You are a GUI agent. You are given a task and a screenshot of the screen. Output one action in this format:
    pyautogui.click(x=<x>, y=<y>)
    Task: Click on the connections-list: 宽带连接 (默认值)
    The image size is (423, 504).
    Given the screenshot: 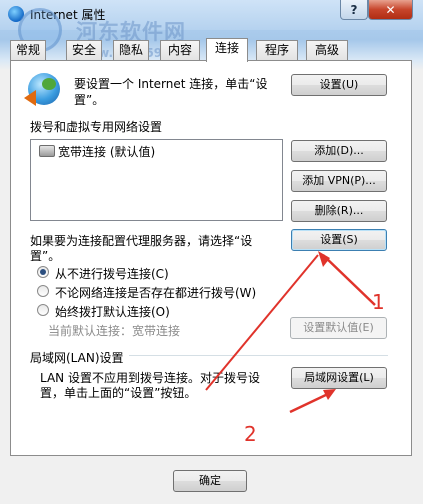 What is the action you would take?
    pyautogui.click(x=156, y=180)
    